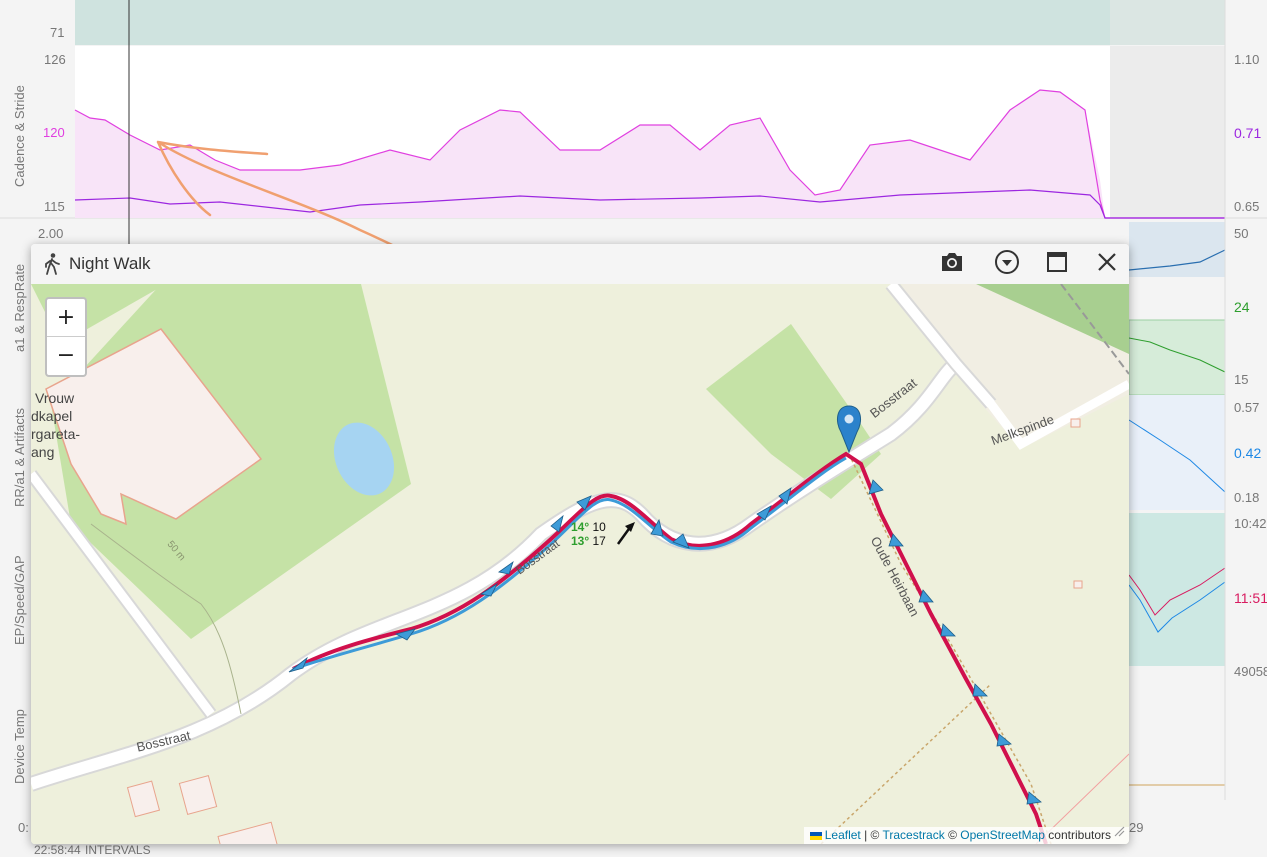 This screenshot has width=1267, height=857. I want to click on tick-right-15: 15, so click(1241, 379).